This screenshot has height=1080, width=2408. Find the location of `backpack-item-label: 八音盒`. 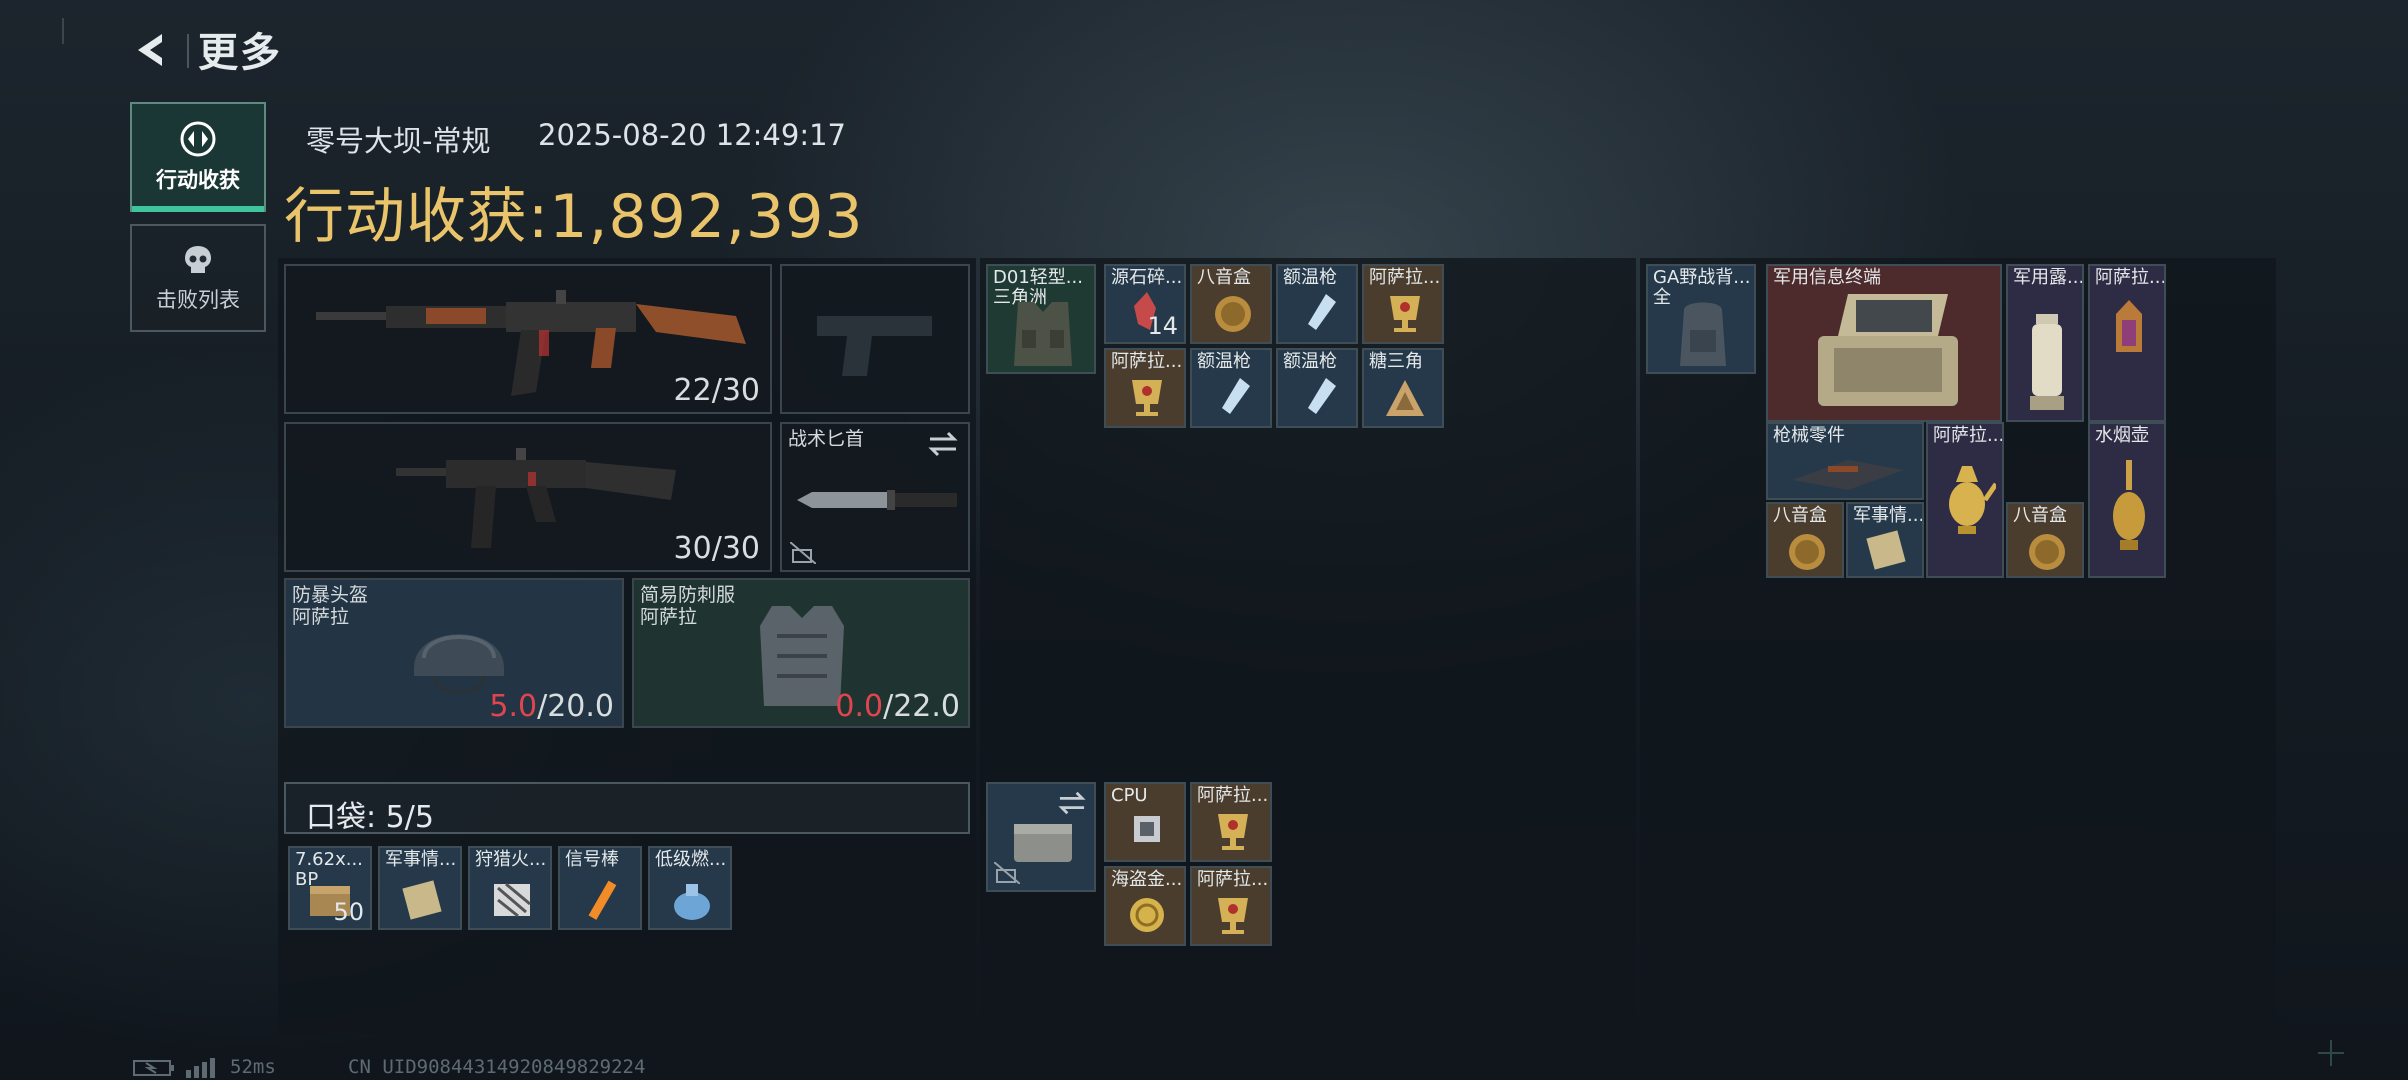

backpack-item-label: 八音盒 is located at coordinates (1800, 515).